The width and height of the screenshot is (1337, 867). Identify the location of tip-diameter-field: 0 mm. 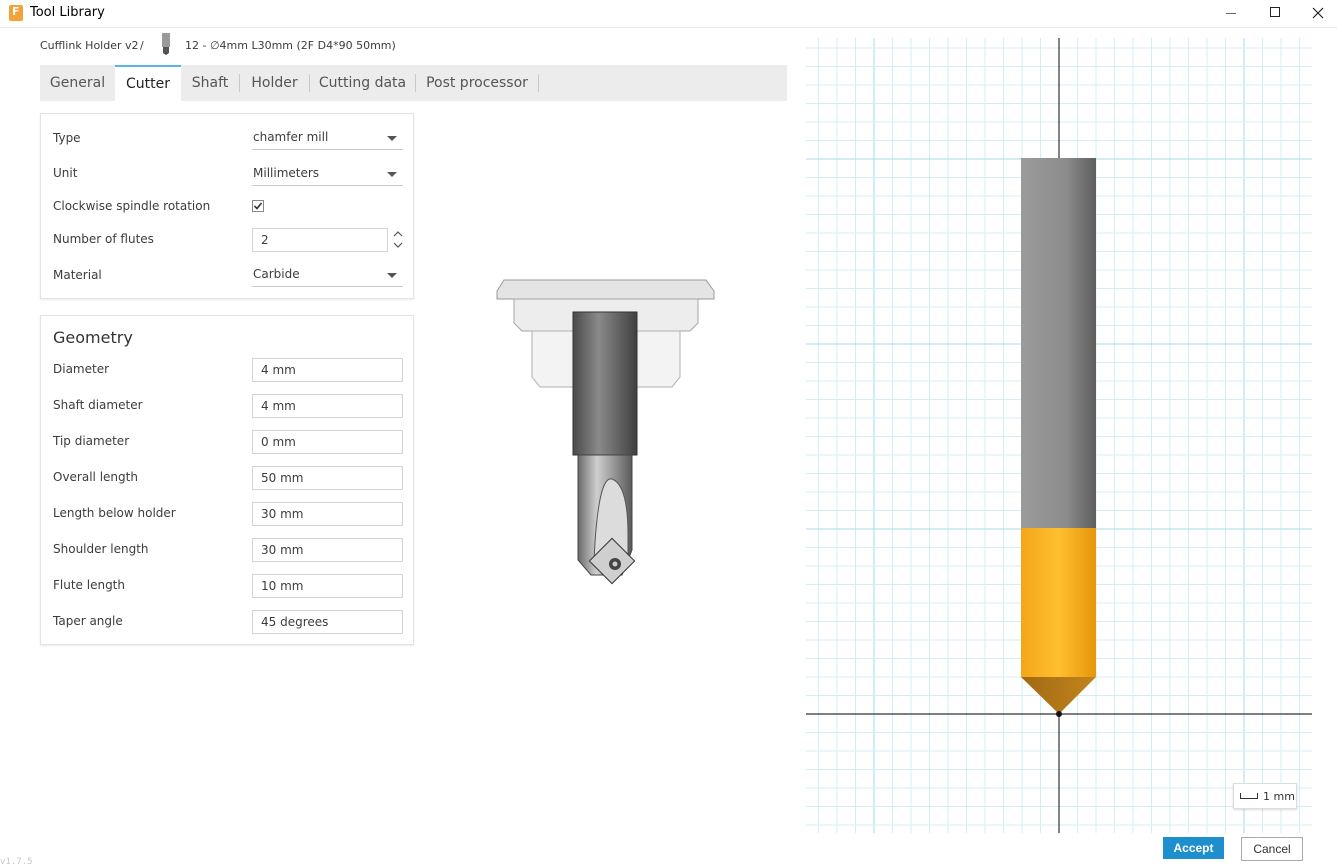
(327, 442).